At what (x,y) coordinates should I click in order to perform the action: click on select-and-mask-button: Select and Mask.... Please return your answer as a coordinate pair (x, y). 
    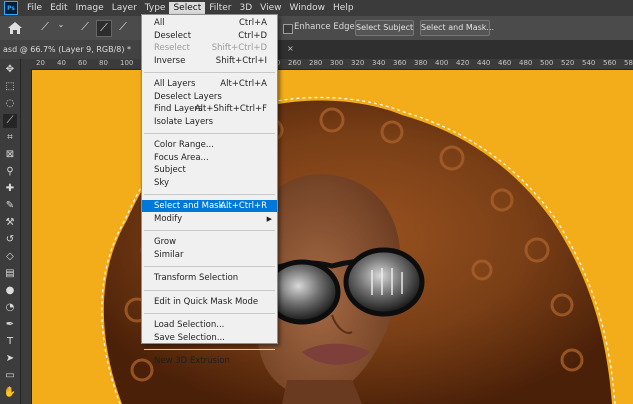
    Looking at the image, I should click on (457, 28).